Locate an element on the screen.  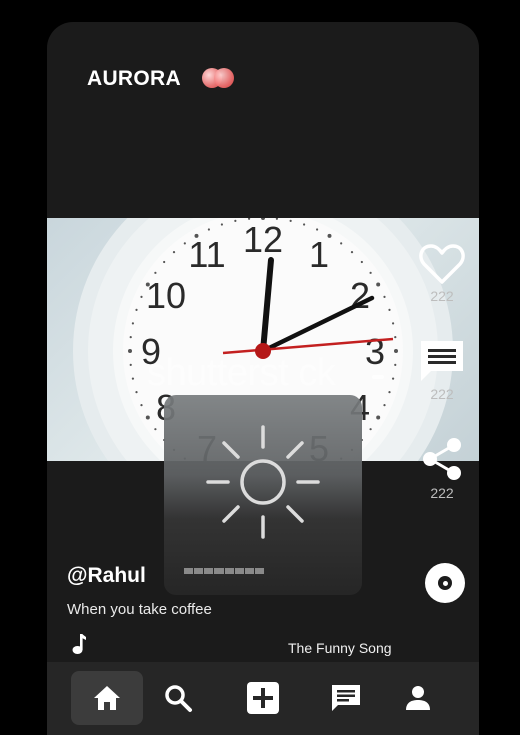
add-icon is located at coordinates (263, 698).